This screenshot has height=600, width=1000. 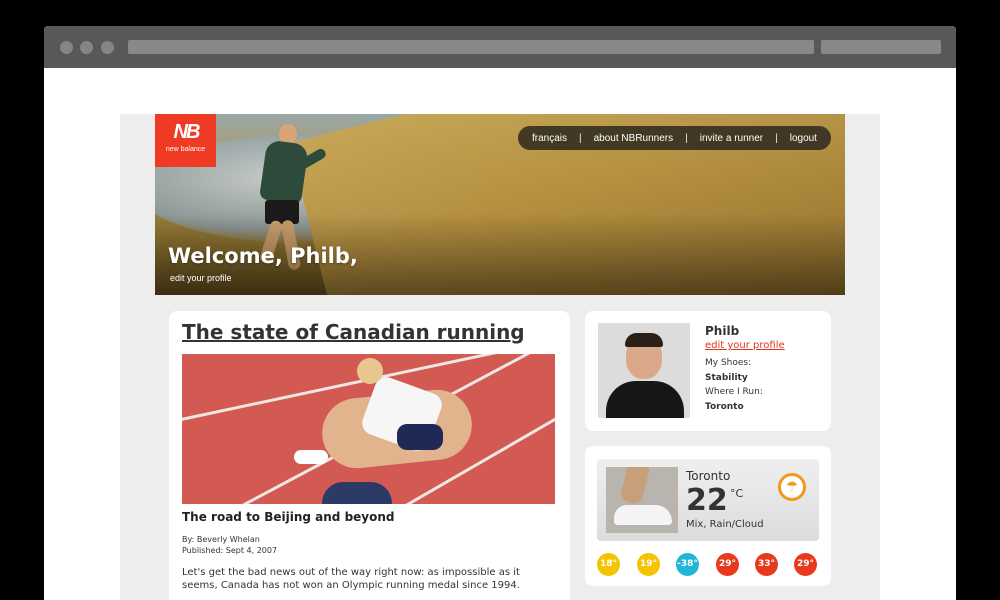 What do you see at coordinates (648, 564) in the screenshot?
I see `forecast-day-badge: 19°` at bounding box center [648, 564].